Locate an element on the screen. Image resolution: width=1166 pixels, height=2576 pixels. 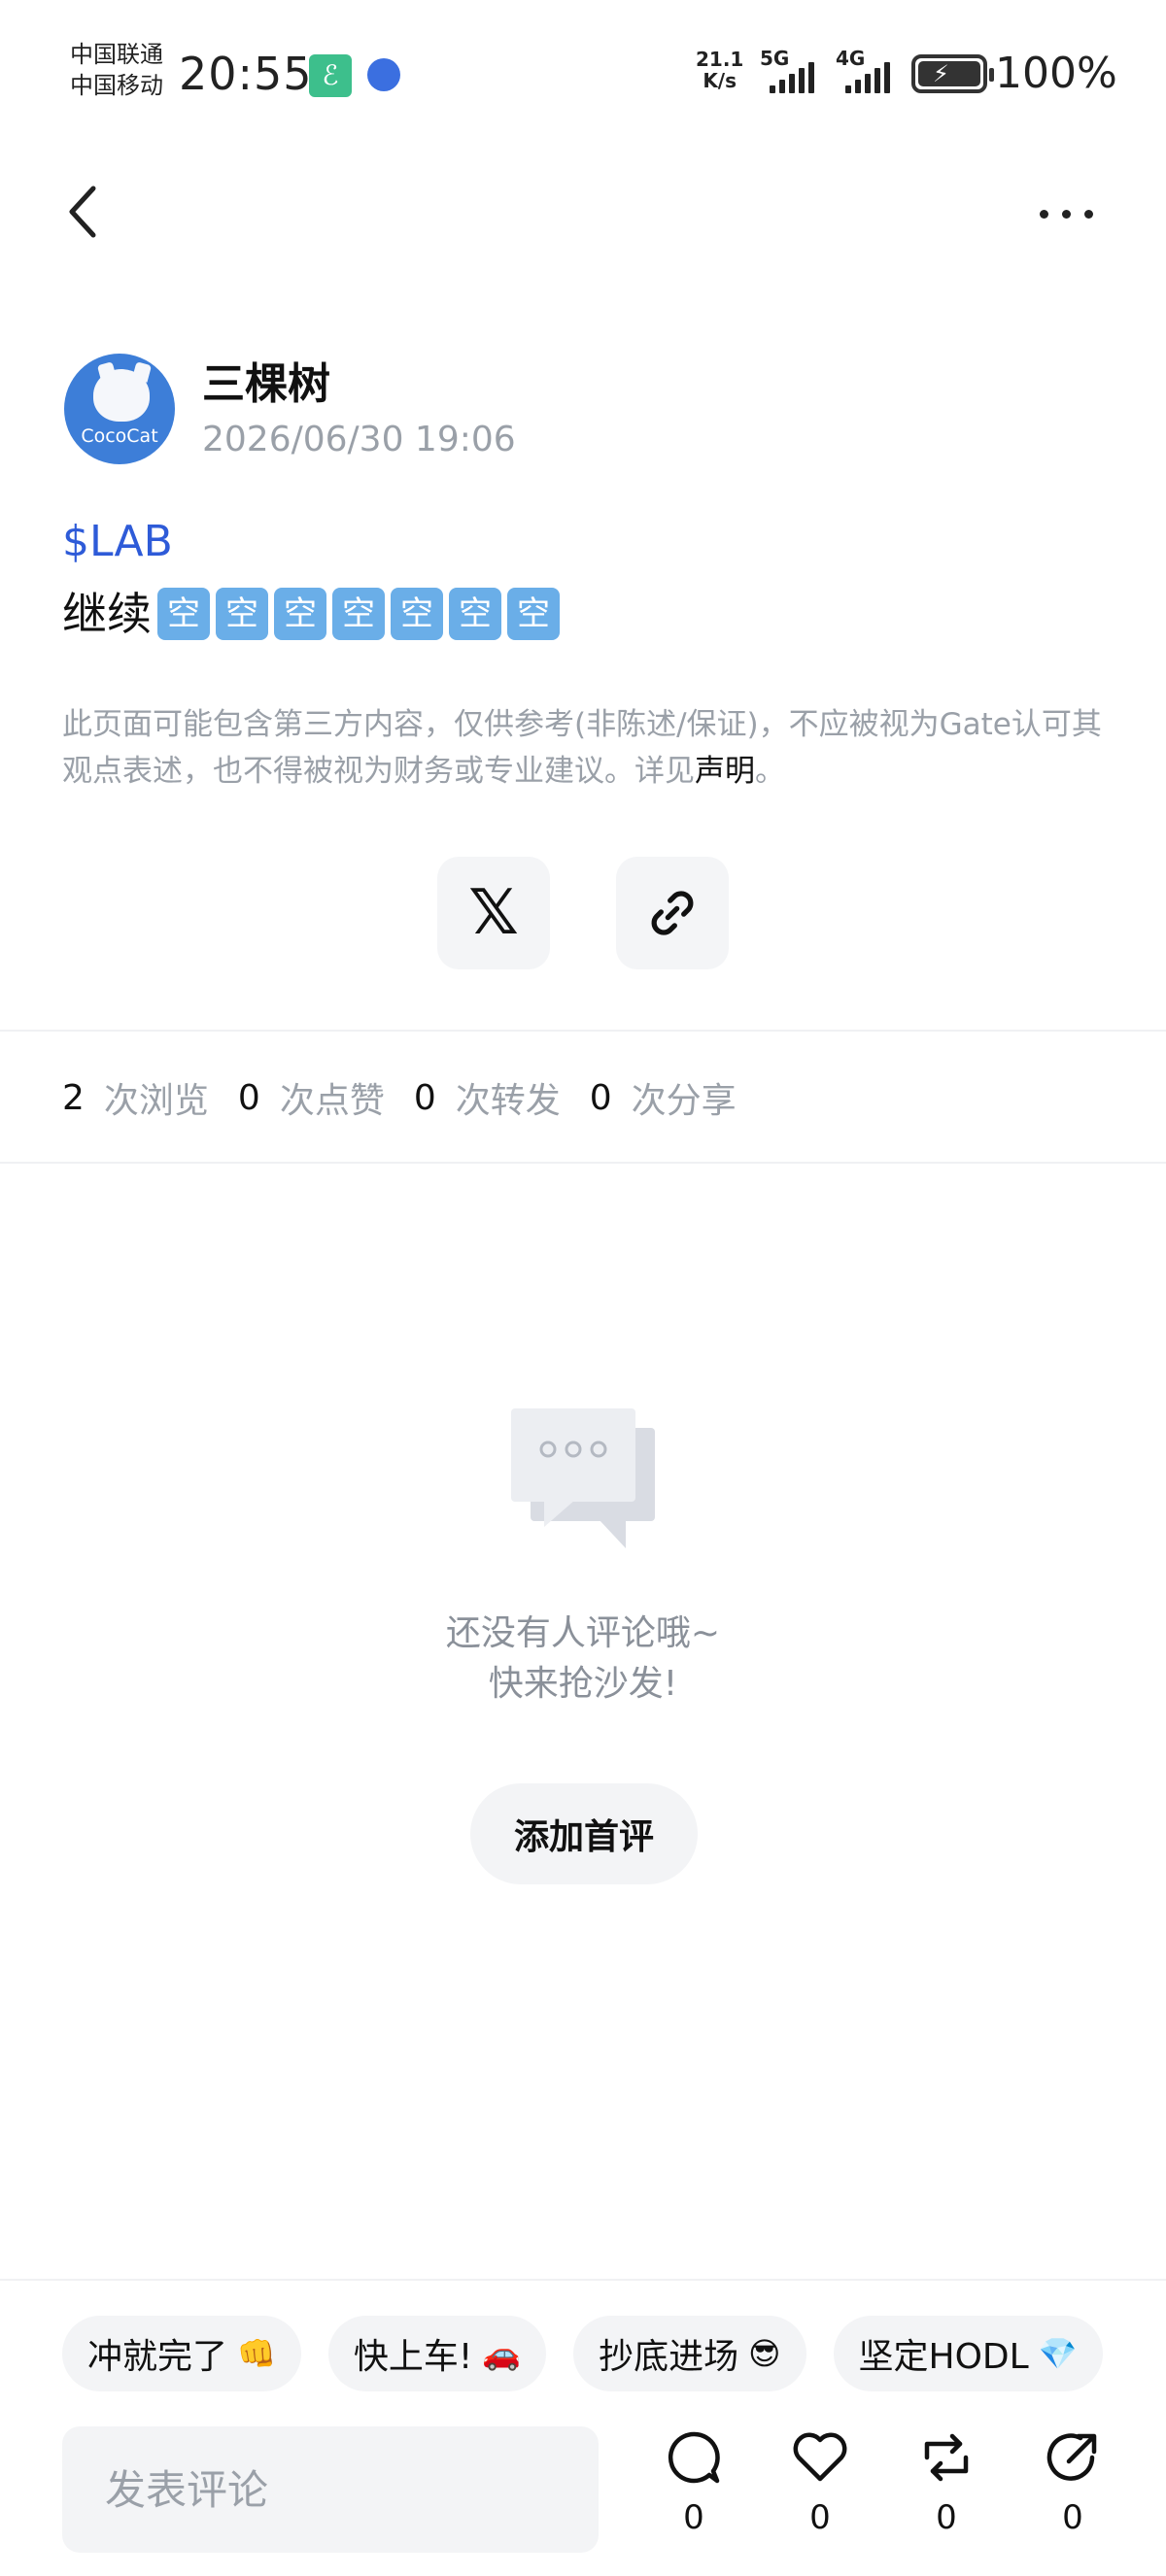
sunglasses-emoji-icon: 😎 is located at coordinates (764, 2353).